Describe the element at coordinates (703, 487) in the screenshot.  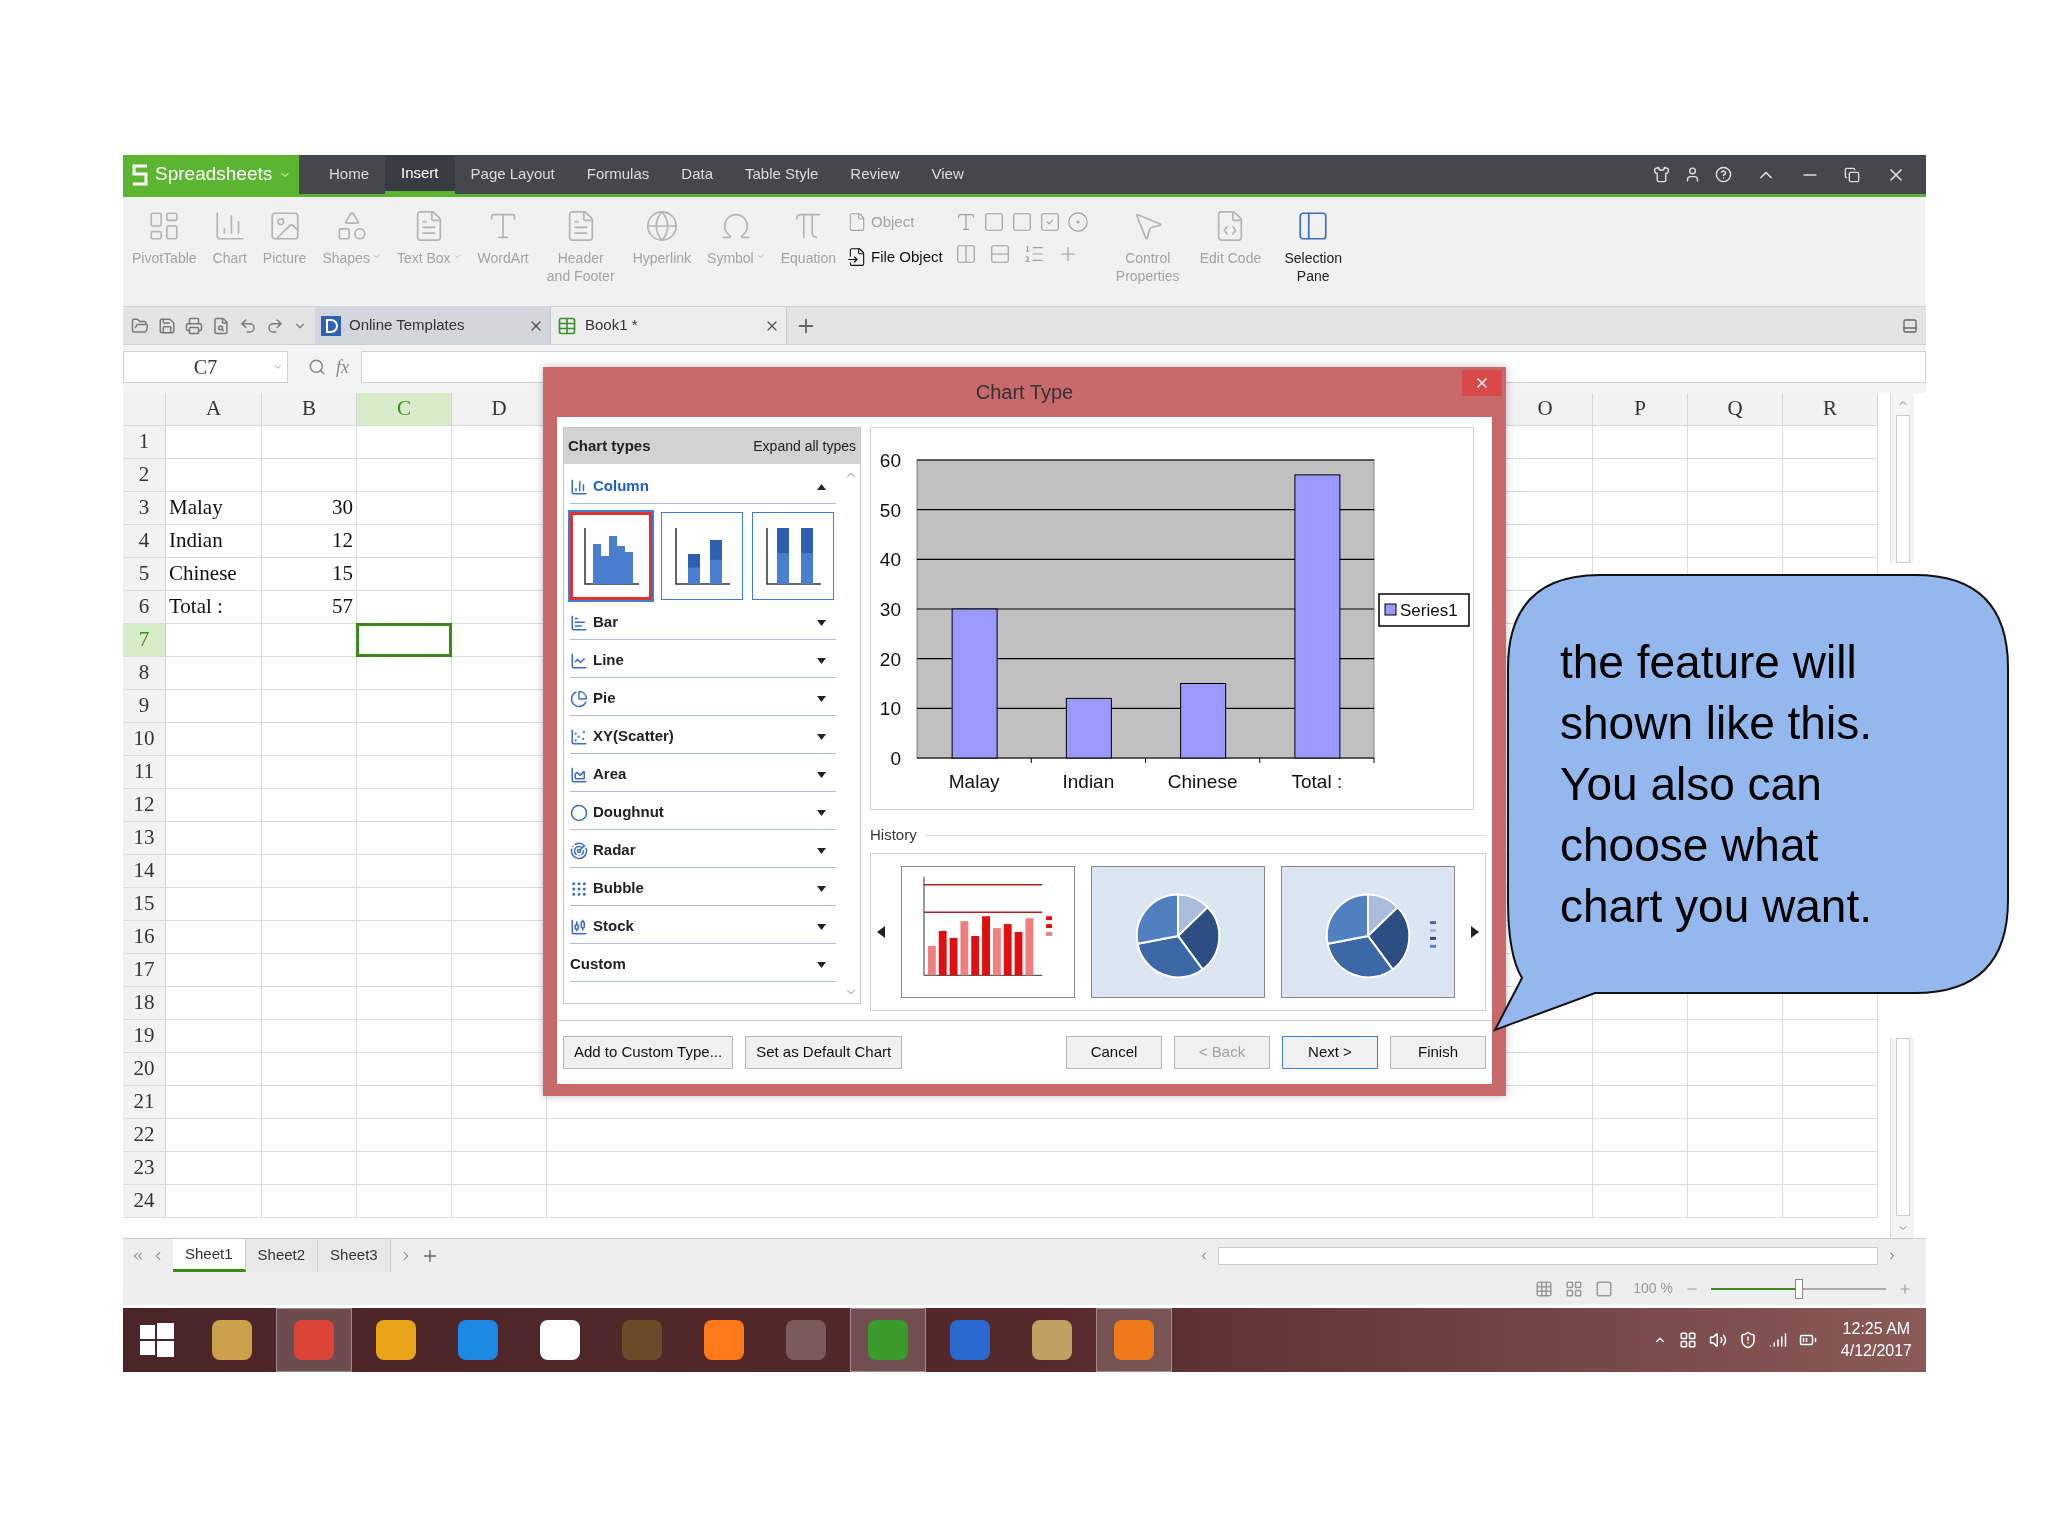
I see `chart-type-item: Column` at that location.